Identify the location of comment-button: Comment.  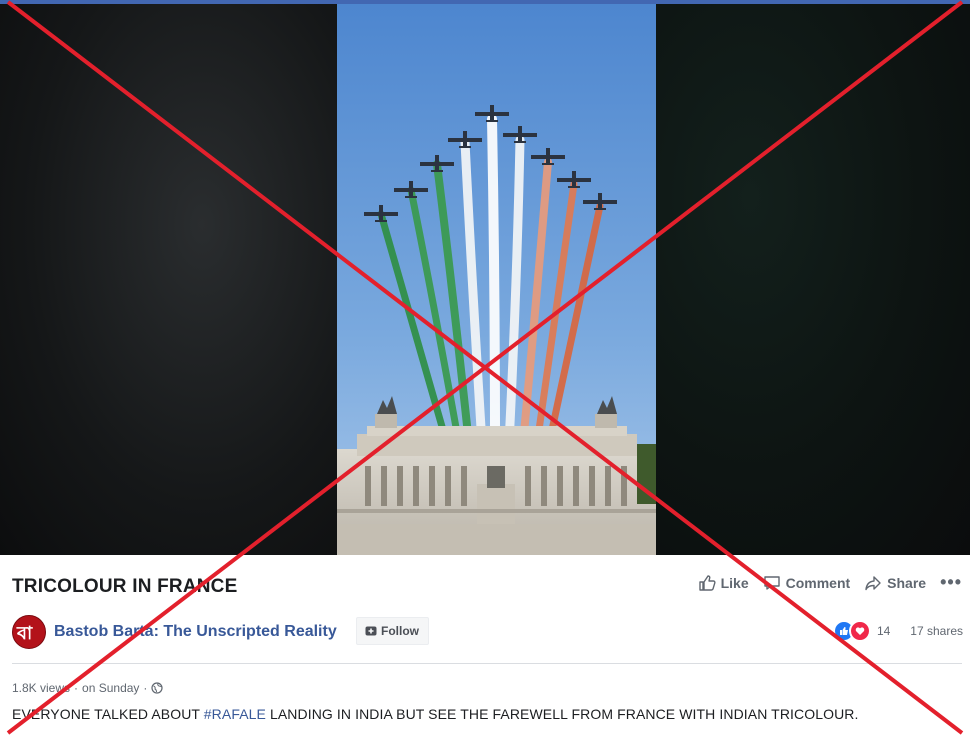
(807, 583).